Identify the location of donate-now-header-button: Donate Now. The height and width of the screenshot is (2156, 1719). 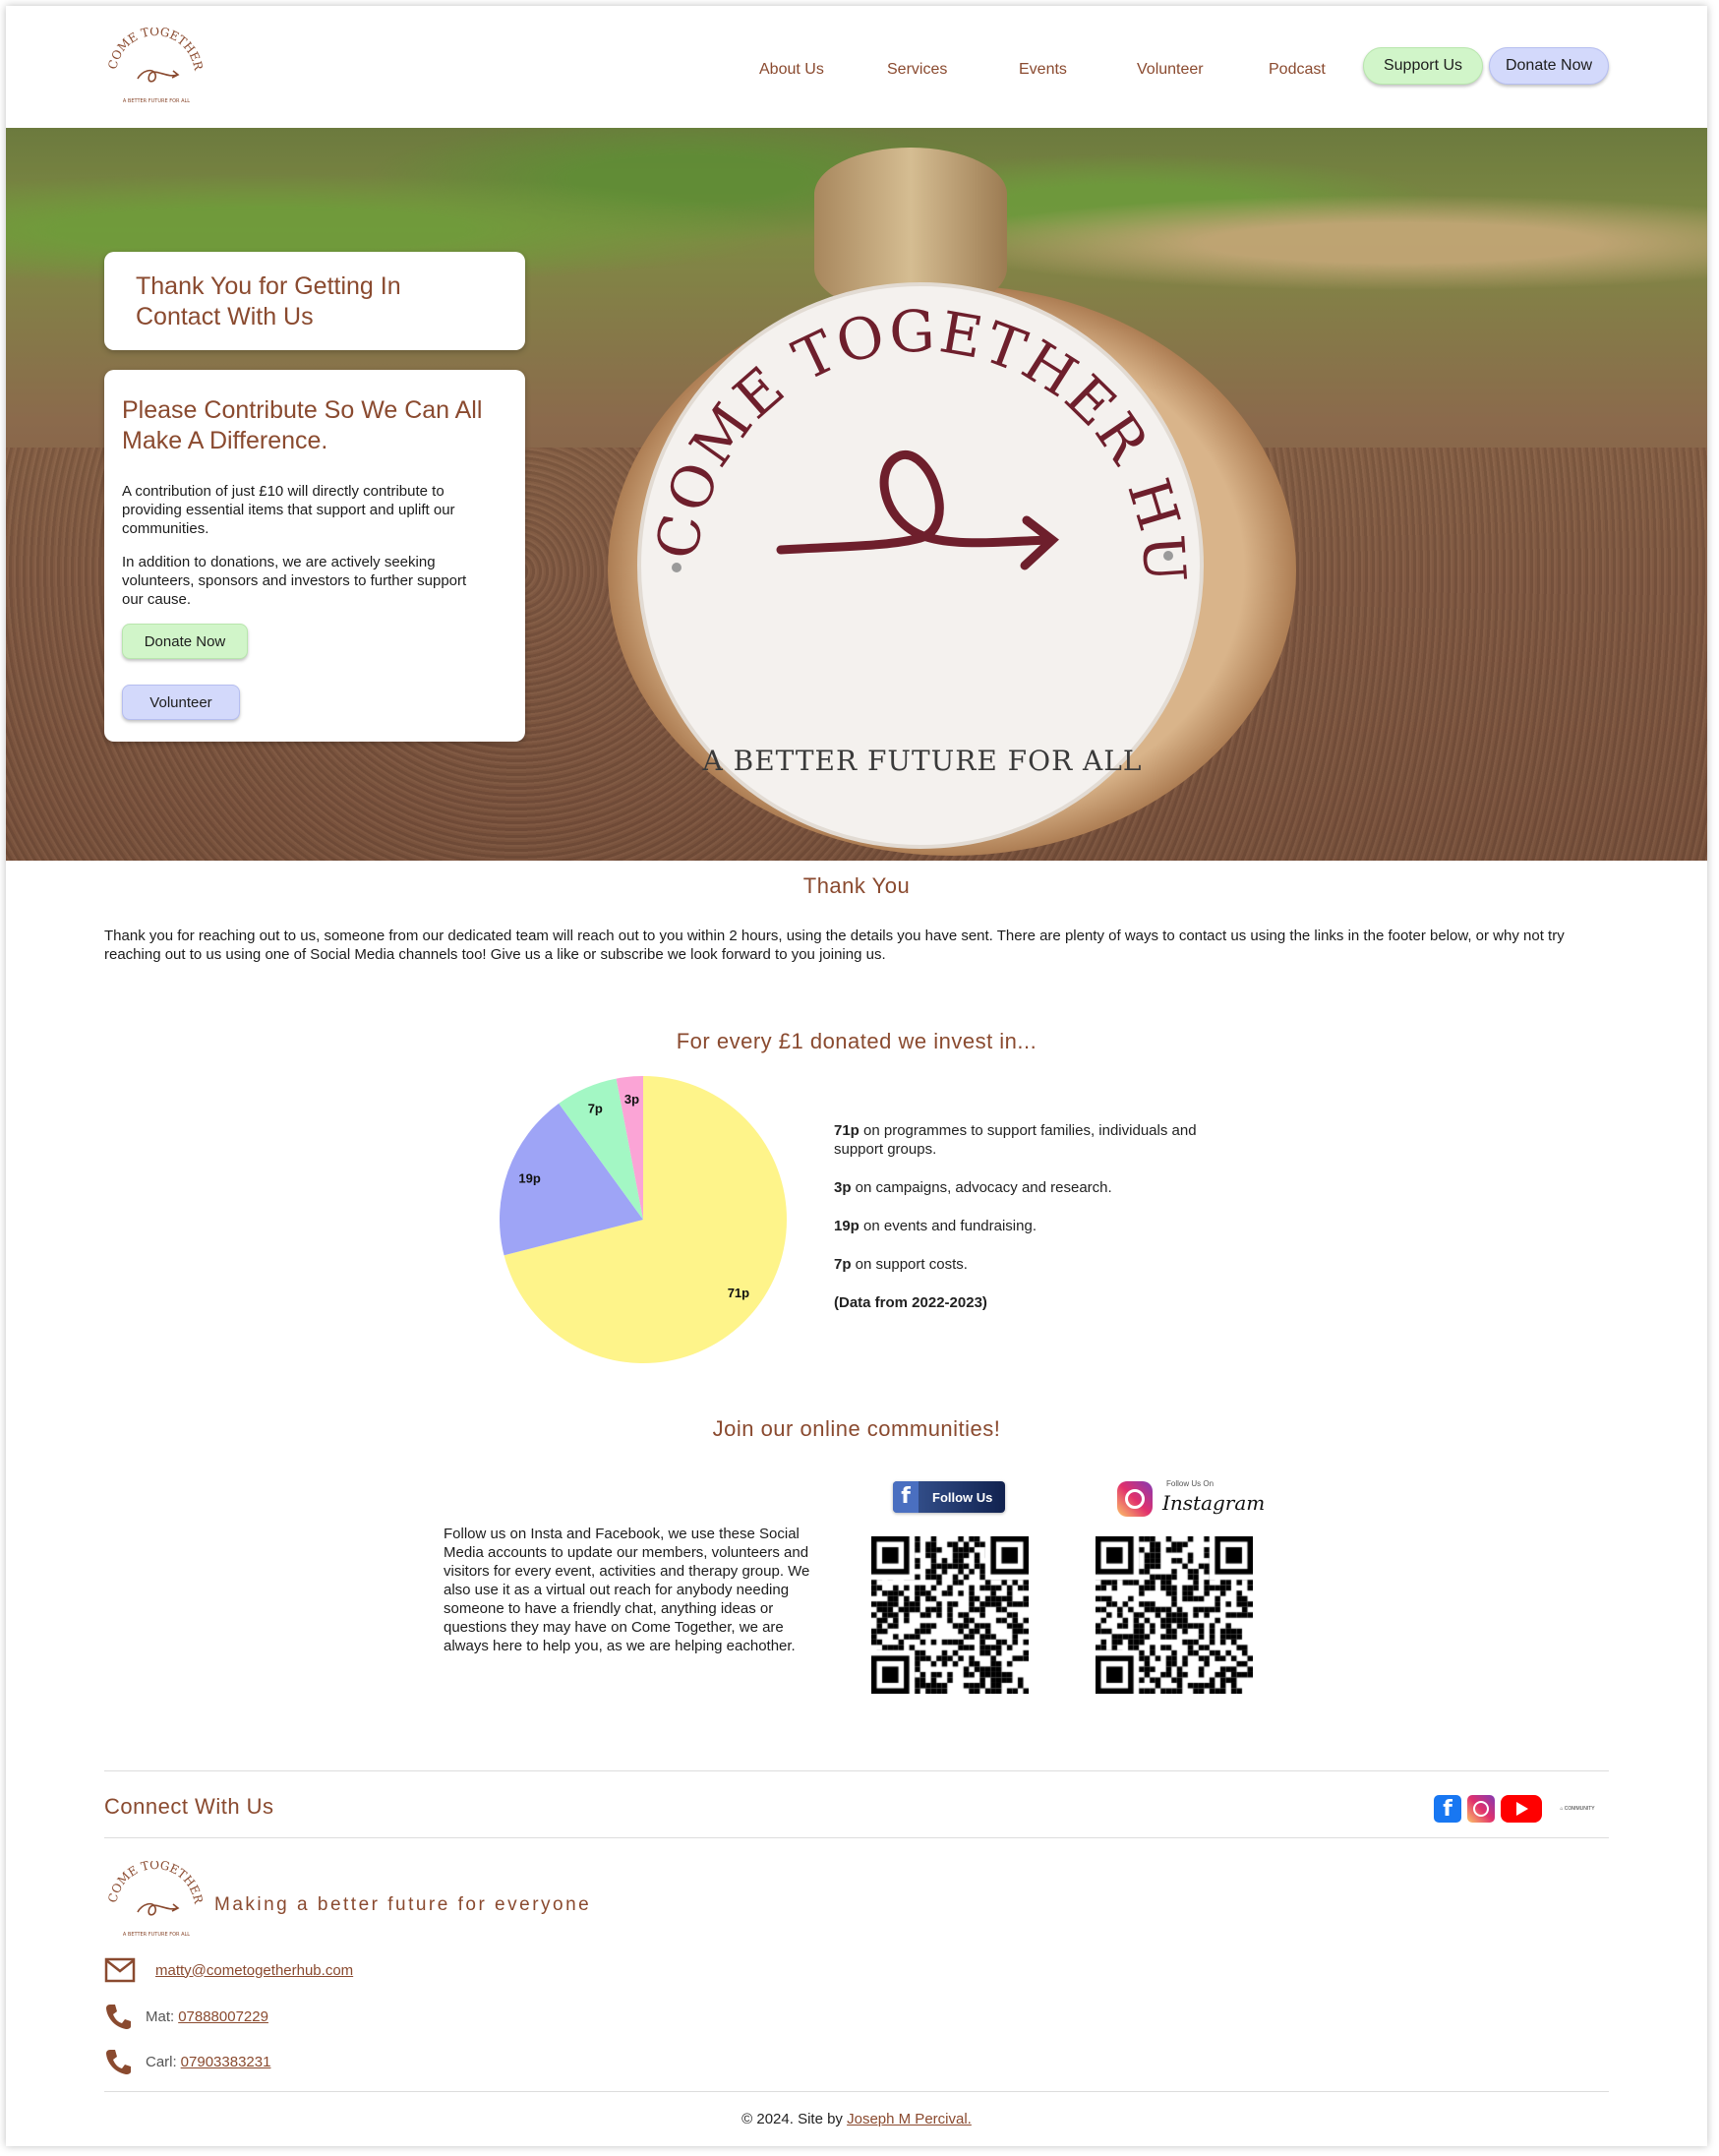
(1549, 66).